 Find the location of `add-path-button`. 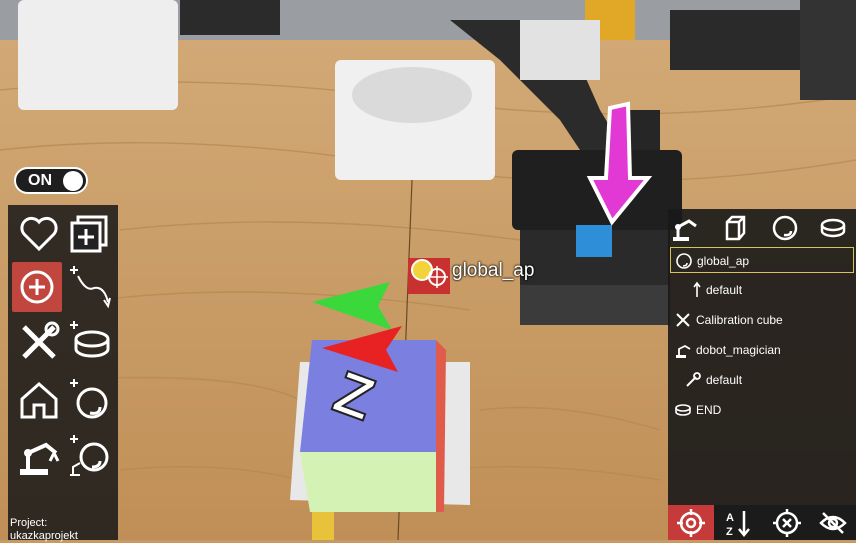

add-path-button is located at coordinates (89, 287).